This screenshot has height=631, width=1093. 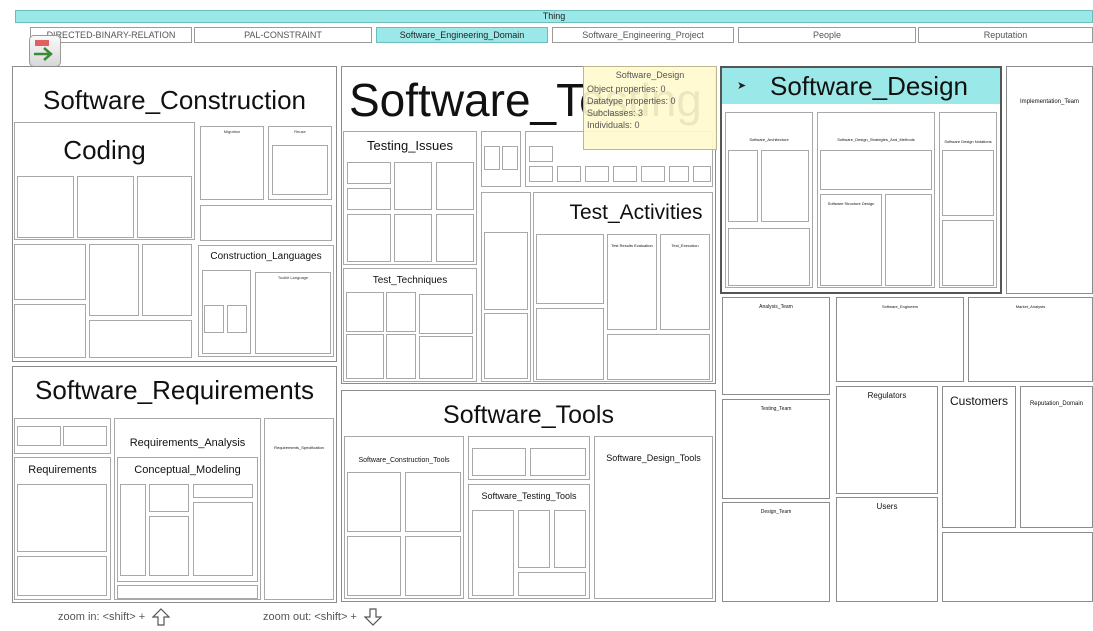 What do you see at coordinates (597, 174) in the screenshot?
I see `testing-misc-2d` at bounding box center [597, 174].